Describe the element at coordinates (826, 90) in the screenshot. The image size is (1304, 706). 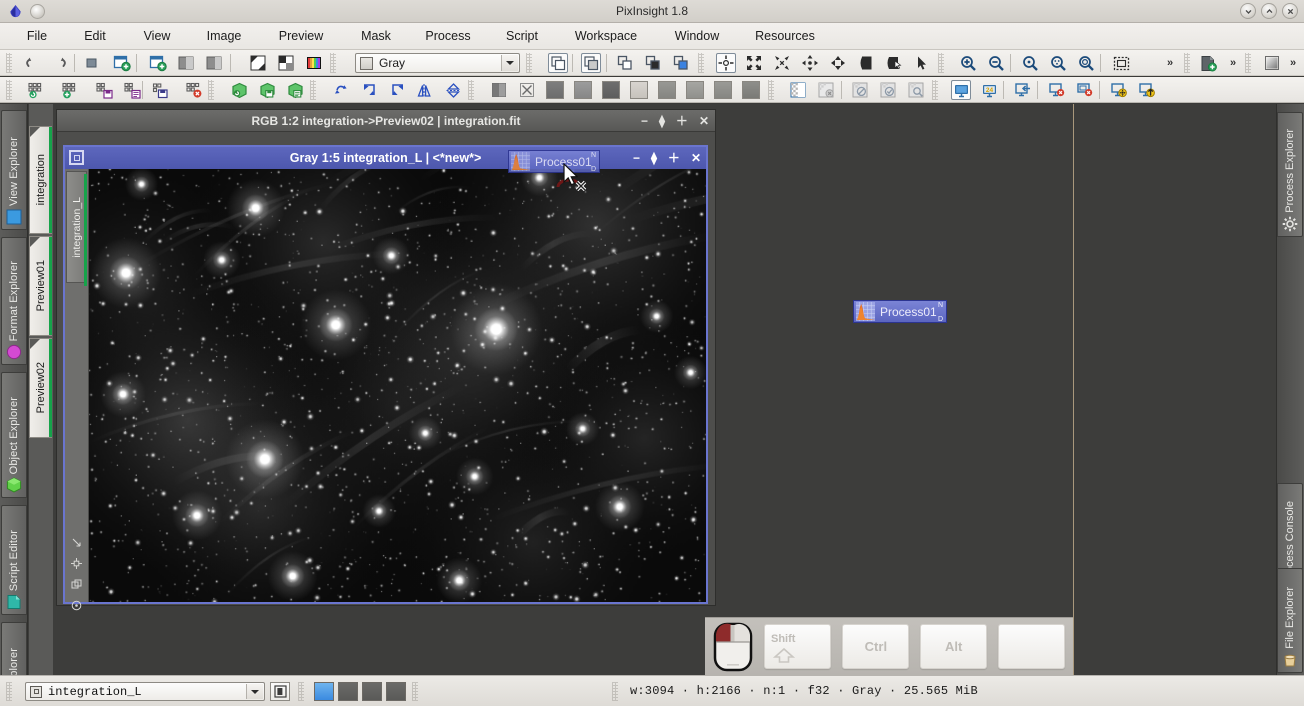
I see `transparency-off-icon` at that location.